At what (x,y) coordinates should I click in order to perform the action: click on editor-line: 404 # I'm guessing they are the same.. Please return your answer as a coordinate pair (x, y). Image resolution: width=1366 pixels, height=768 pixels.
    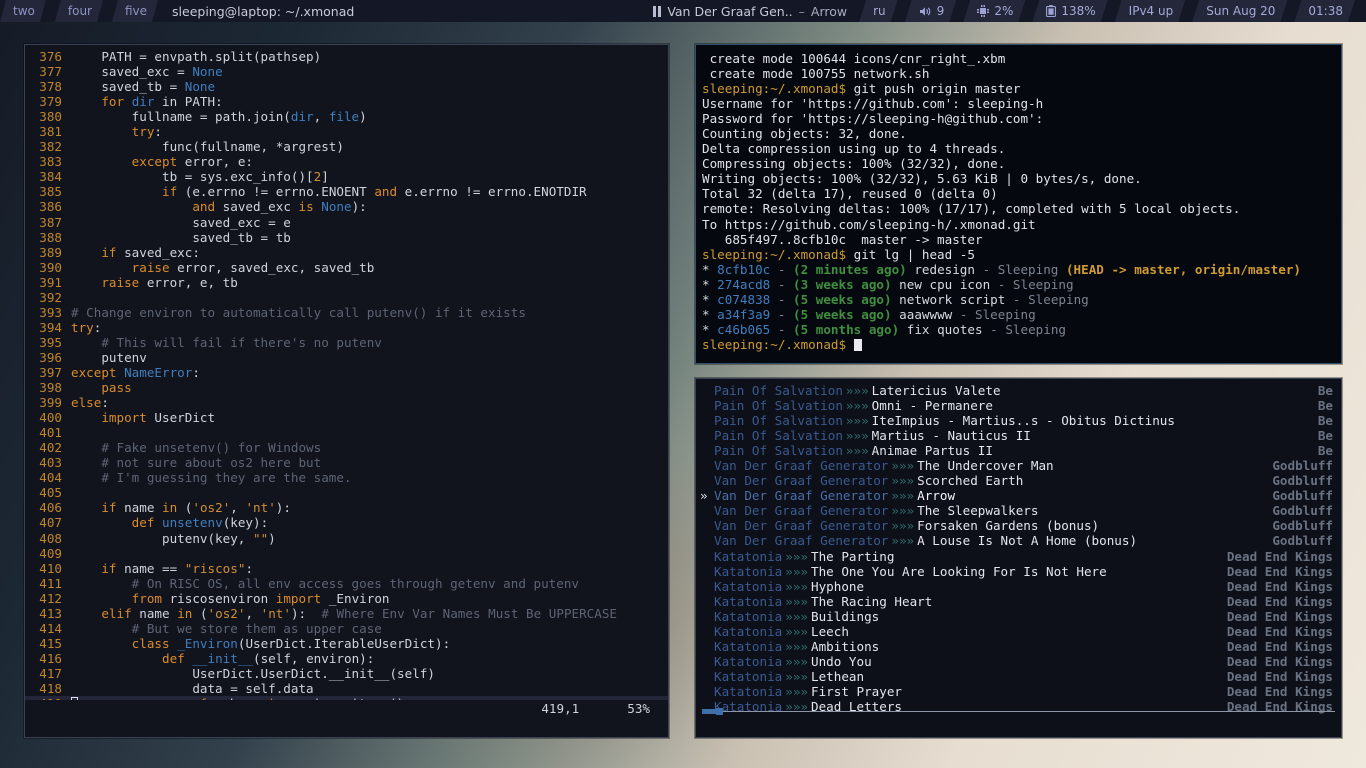
    Looking at the image, I should click on (346, 477).